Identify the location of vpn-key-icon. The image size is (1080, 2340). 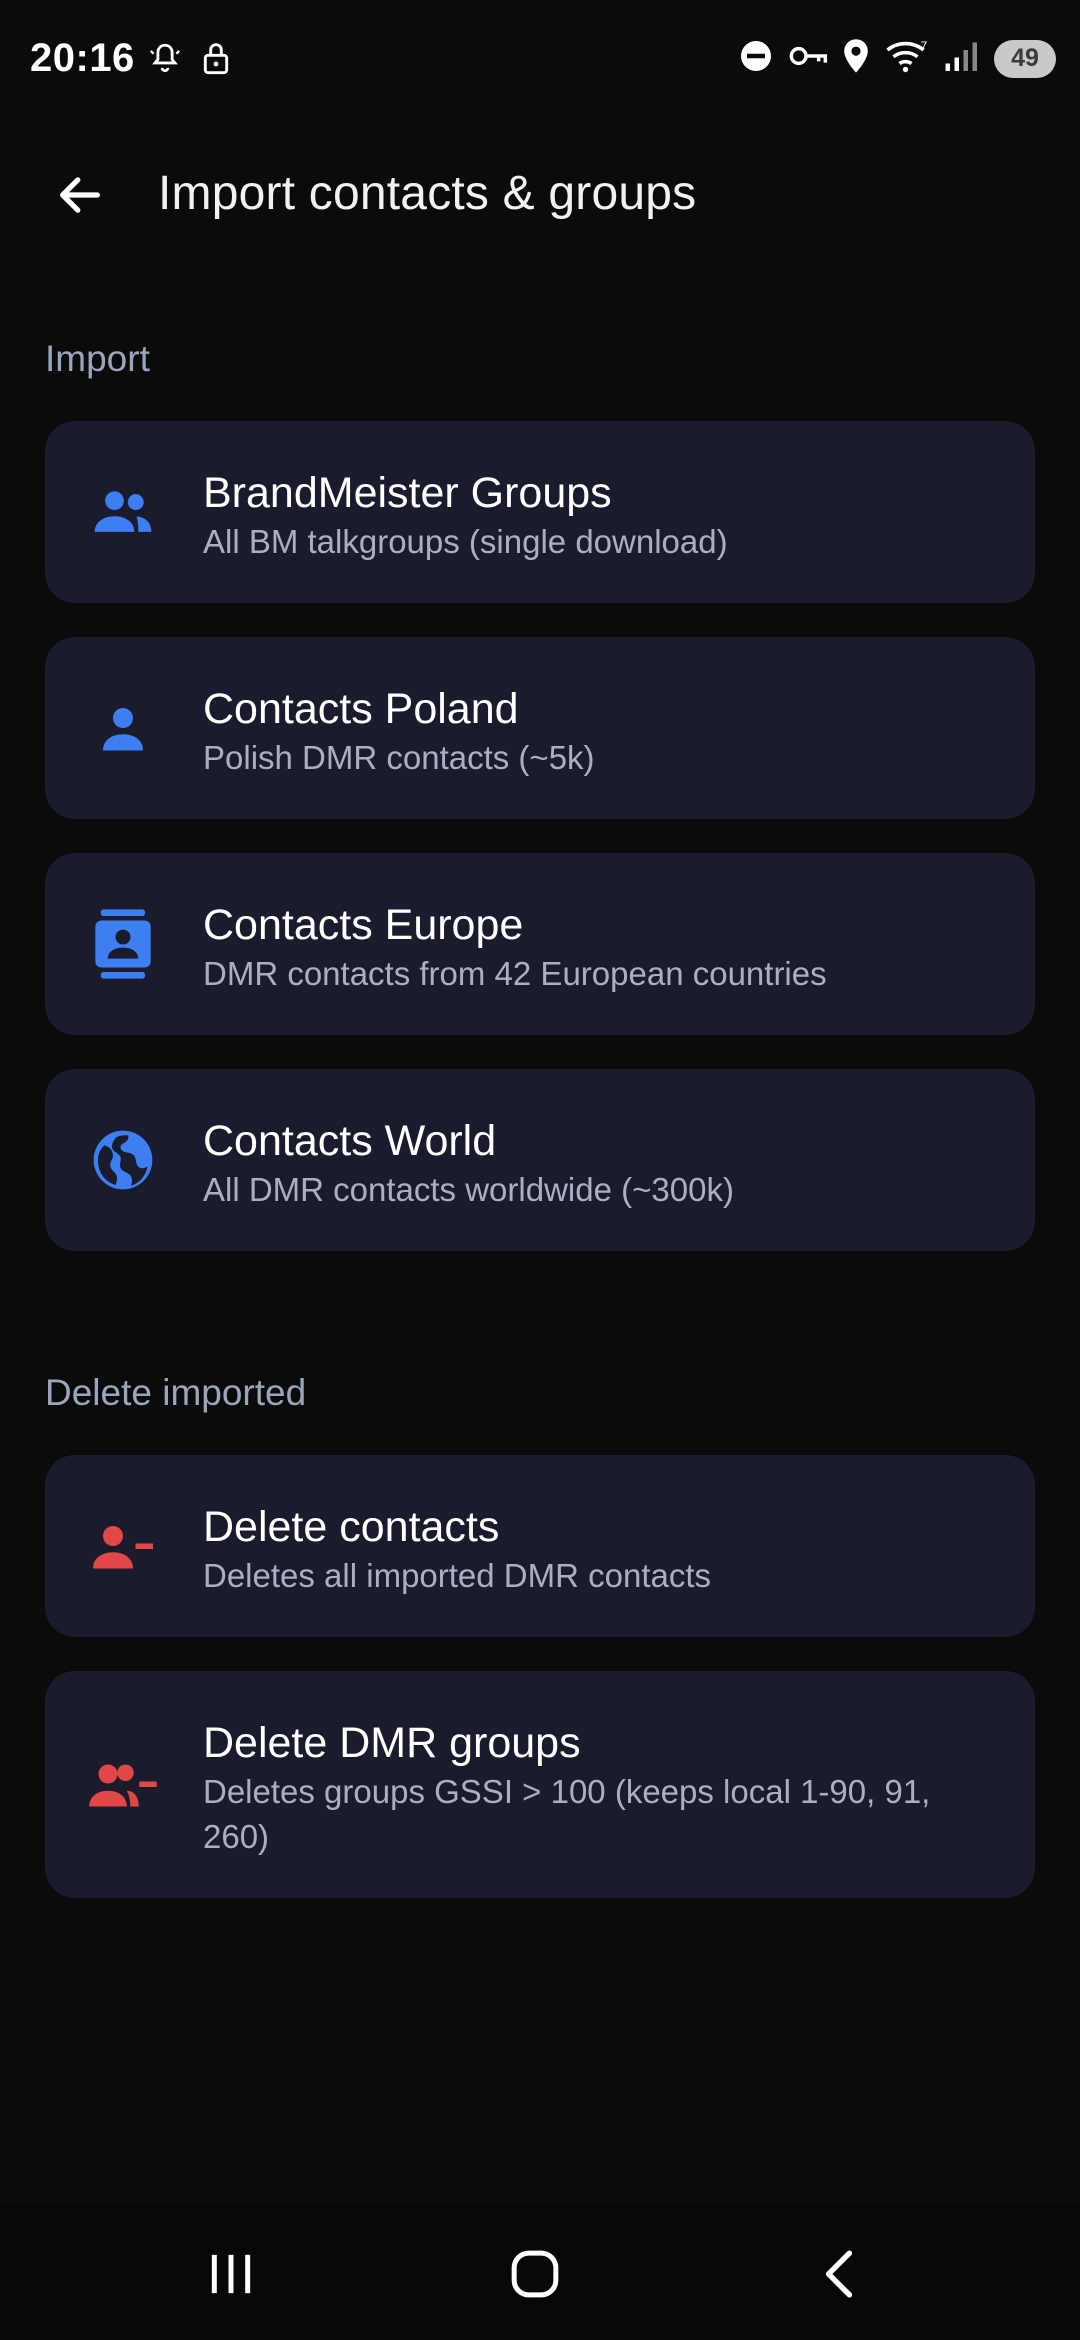
(808, 58).